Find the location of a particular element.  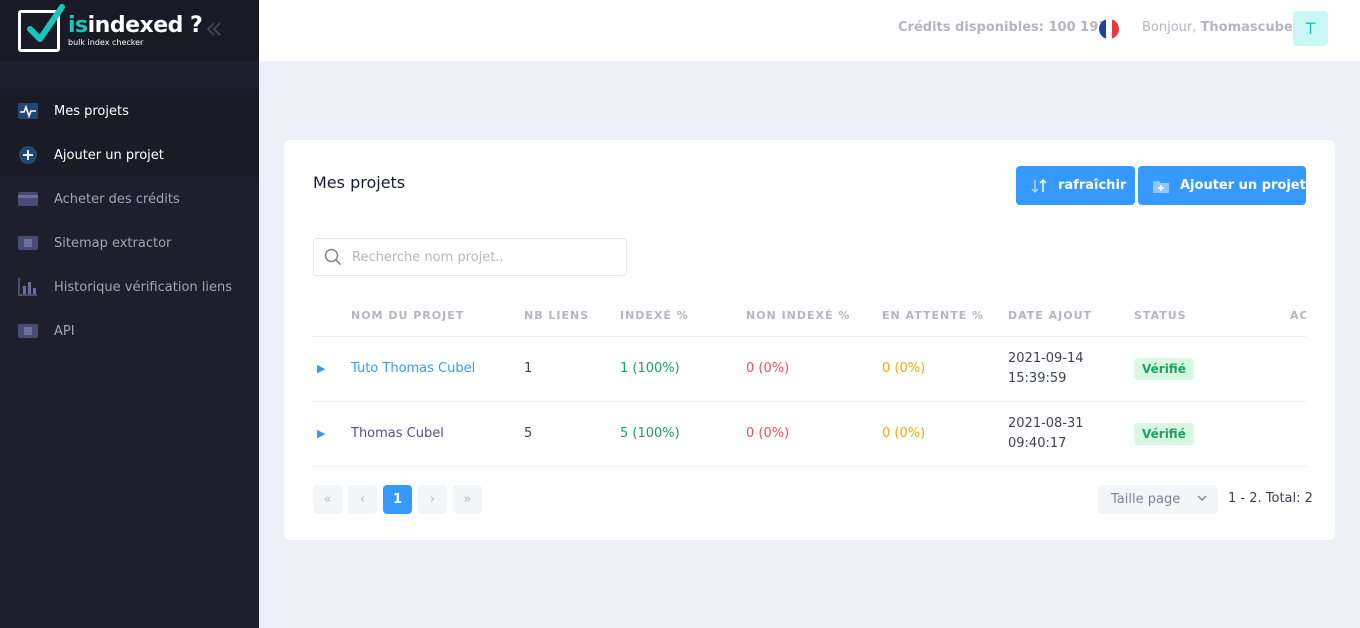

column-header: STATUS is located at coordinates (1212, 316).